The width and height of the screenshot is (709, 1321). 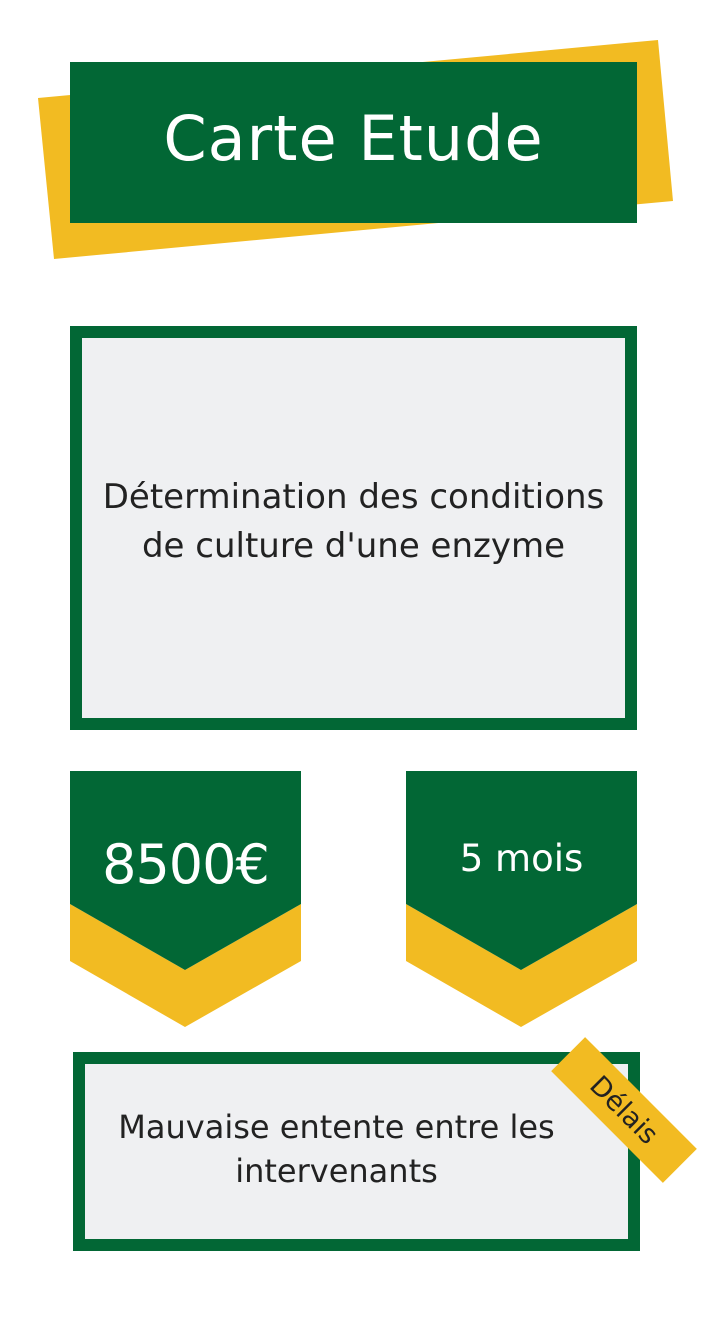 I want to click on budget-tag-shape, so click(x=185, y=899).